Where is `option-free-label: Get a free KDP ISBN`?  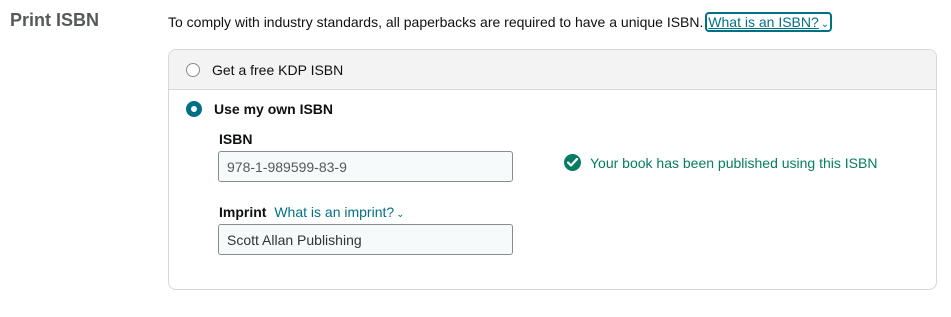
option-free-label: Get a free KDP ISBN is located at coordinates (278, 69).